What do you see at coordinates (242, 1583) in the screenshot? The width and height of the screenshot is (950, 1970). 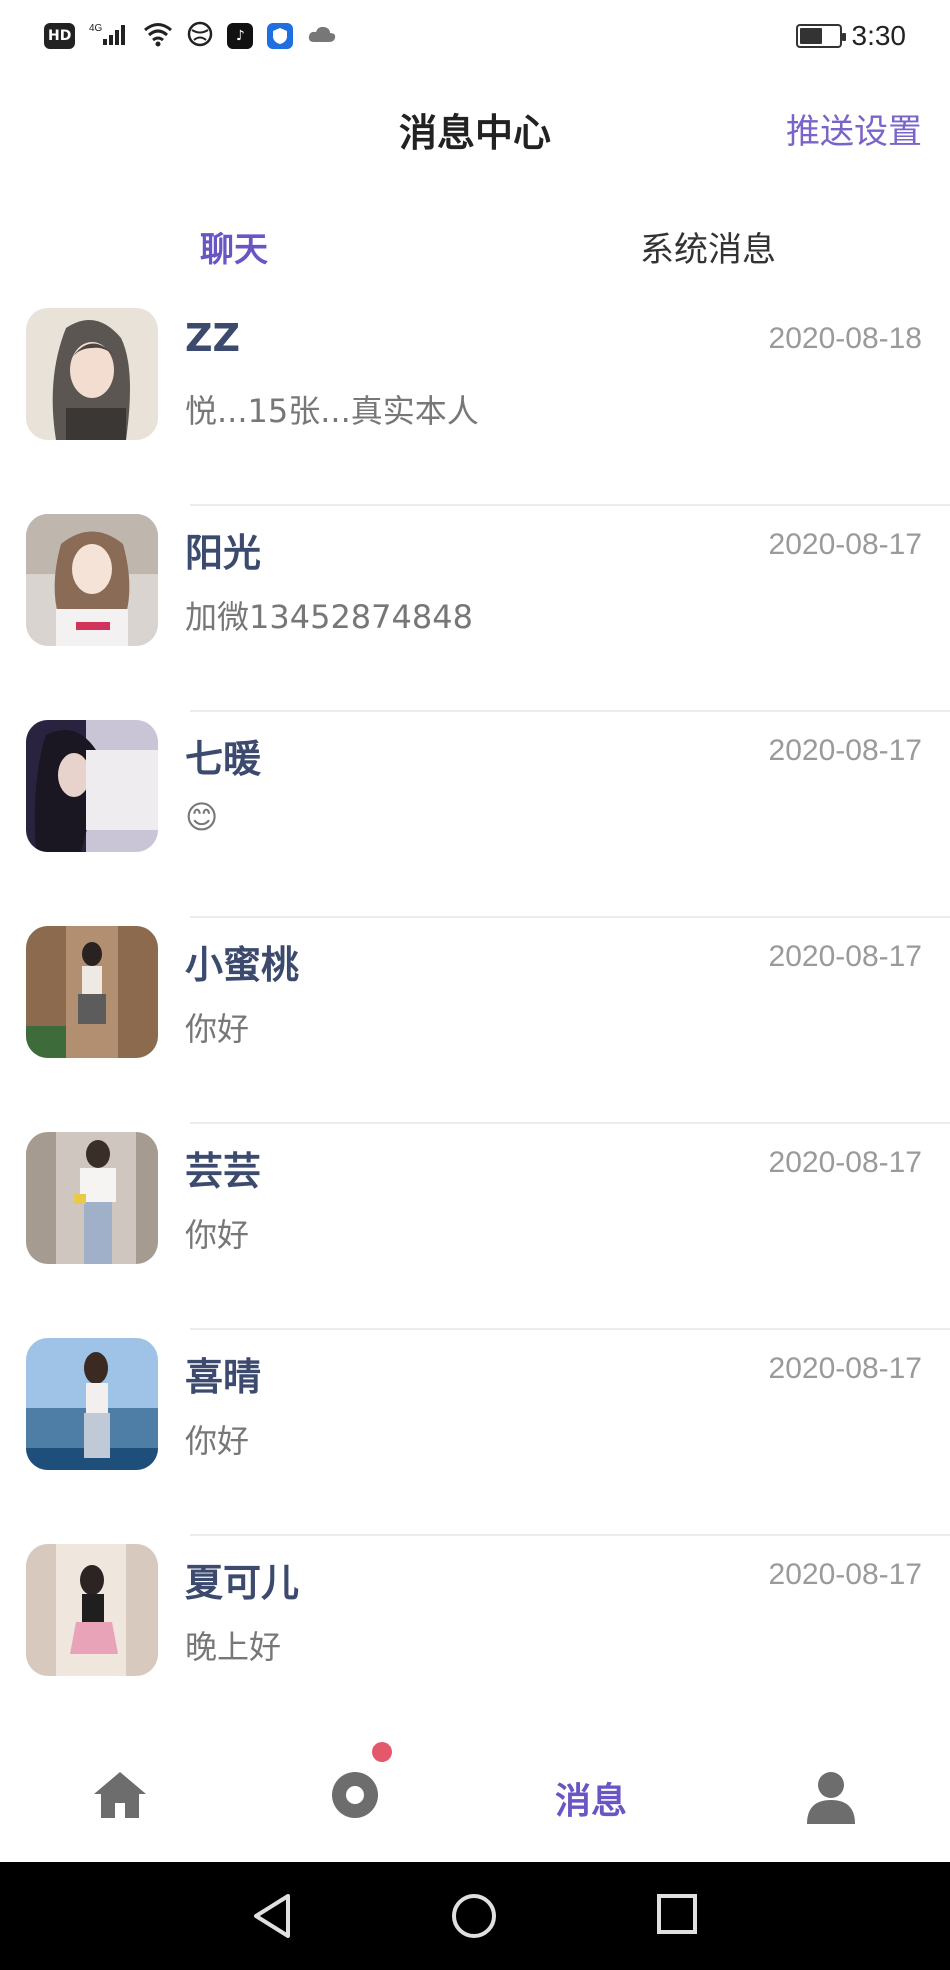 I see `contact-name: 夏可儿` at bounding box center [242, 1583].